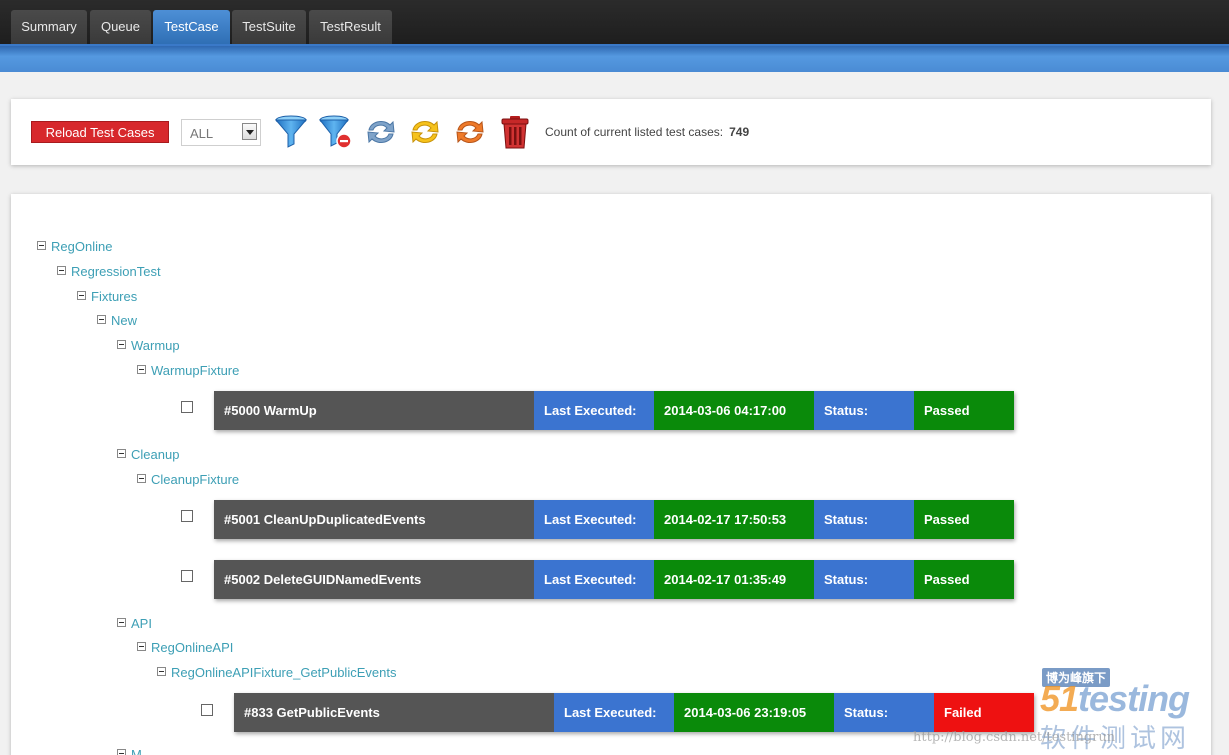 This screenshot has height=755, width=1229. Describe the element at coordinates (374, 410) in the screenshot. I see `test-case-name: #5000 WarmUp` at that location.